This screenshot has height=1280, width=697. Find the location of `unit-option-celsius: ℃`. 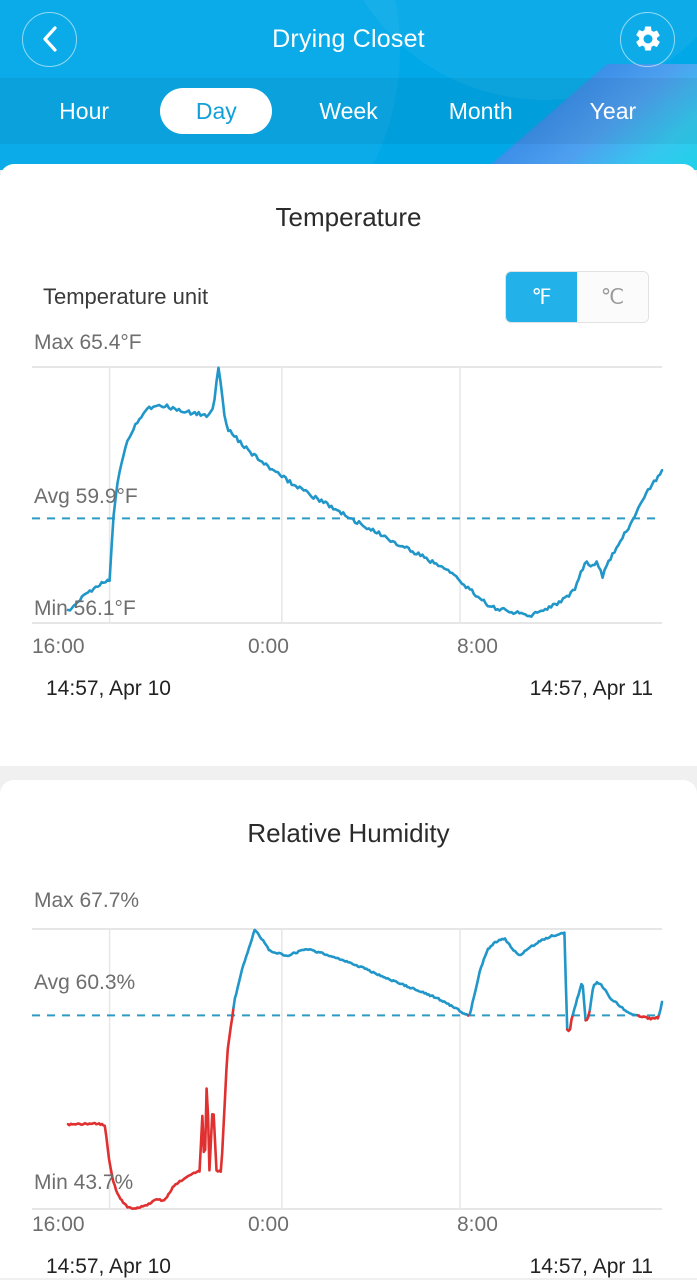

unit-option-celsius: ℃ is located at coordinates (612, 297).